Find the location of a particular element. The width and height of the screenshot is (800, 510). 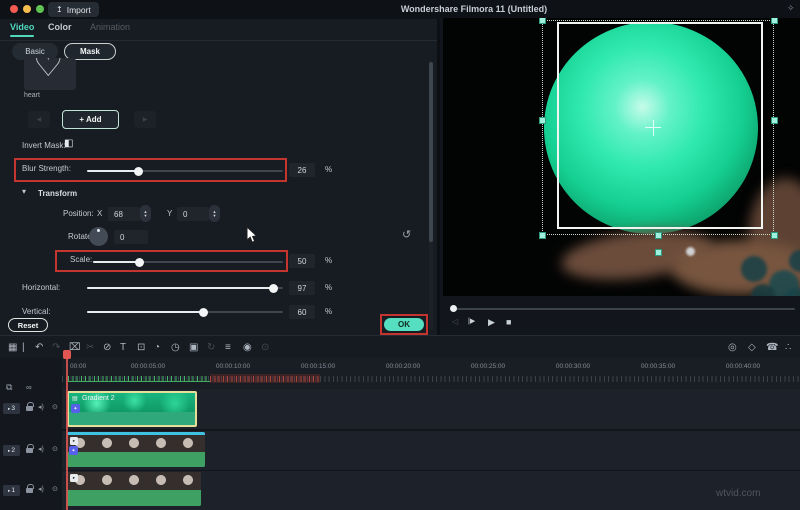

track-1-type-badge: ▸ 1 is located at coordinates (11, 490).